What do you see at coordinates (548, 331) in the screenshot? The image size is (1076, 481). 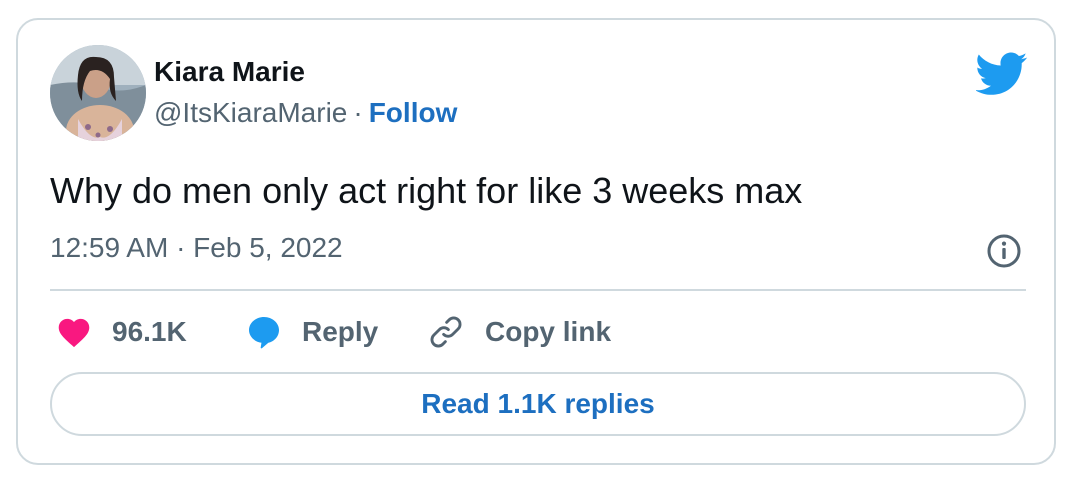 I see `copy-link-label: Copy link` at bounding box center [548, 331].